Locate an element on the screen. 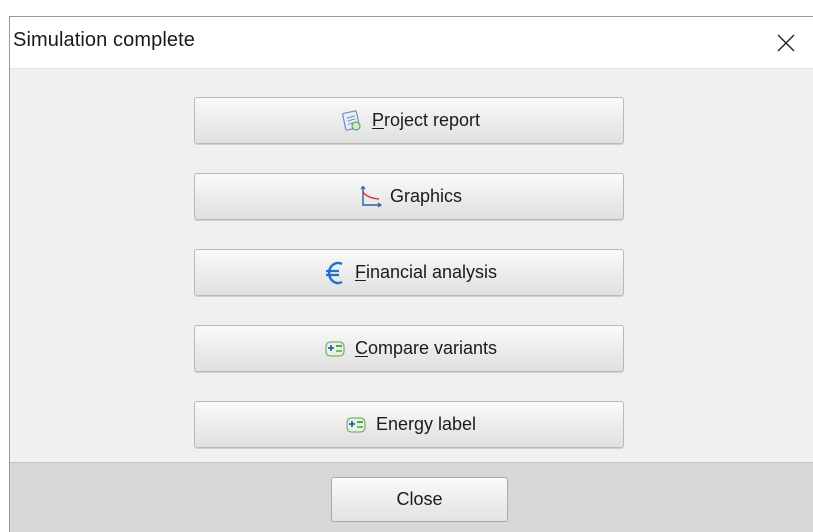 The image size is (813, 532). financial-analysis-button: Financial analysis is located at coordinates (409, 272).